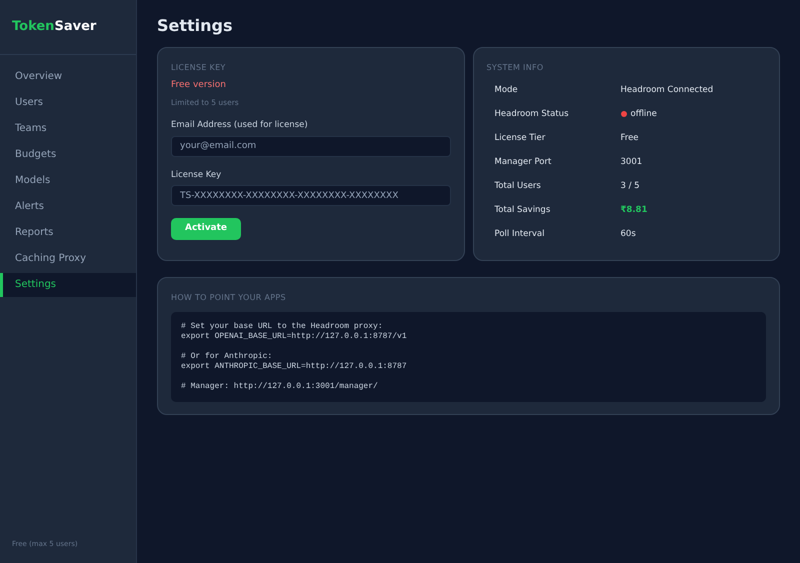 This screenshot has height=563, width=800. What do you see at coordinates (630, 186) in the screenshot?
I see `info-value: 3 / 5` at bounding box center [630, 186].